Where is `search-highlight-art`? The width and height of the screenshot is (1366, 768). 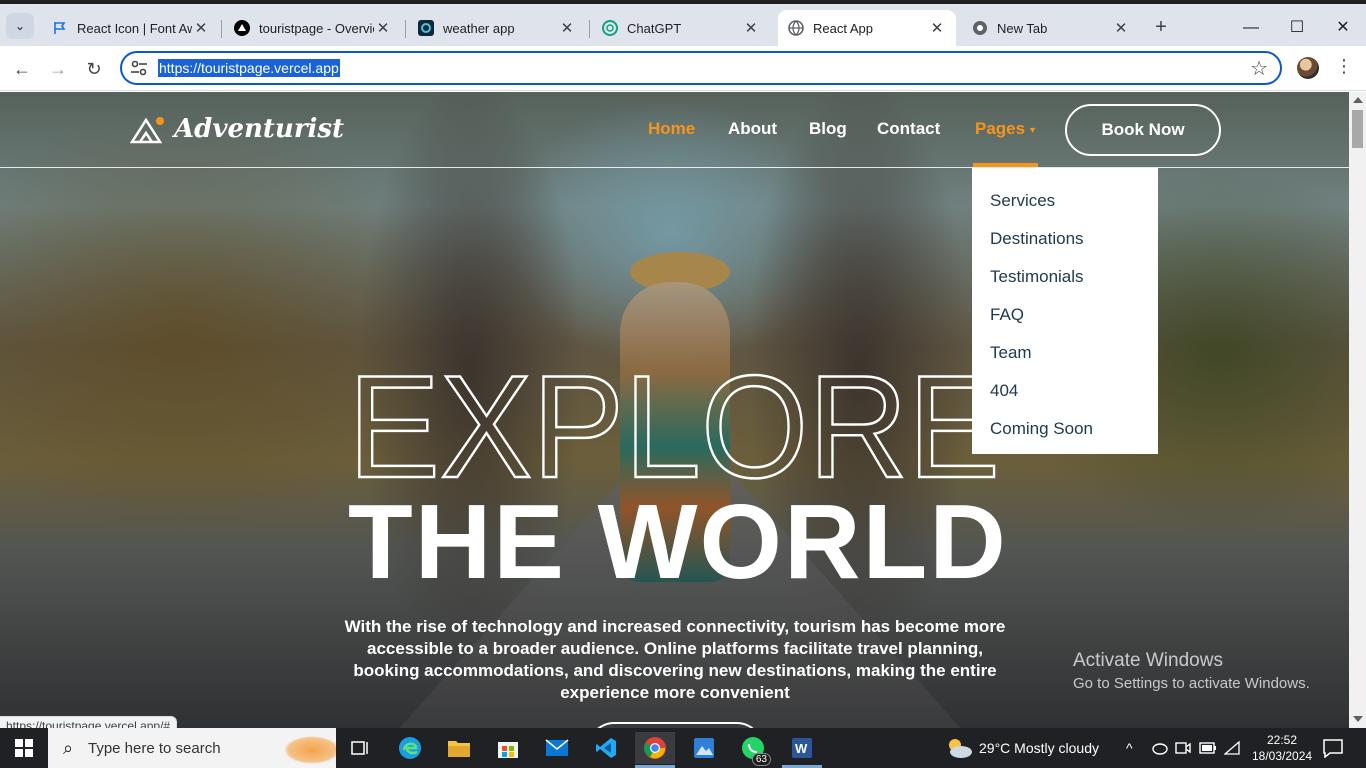 search-highlight-art is located at coordinates (299, 748).